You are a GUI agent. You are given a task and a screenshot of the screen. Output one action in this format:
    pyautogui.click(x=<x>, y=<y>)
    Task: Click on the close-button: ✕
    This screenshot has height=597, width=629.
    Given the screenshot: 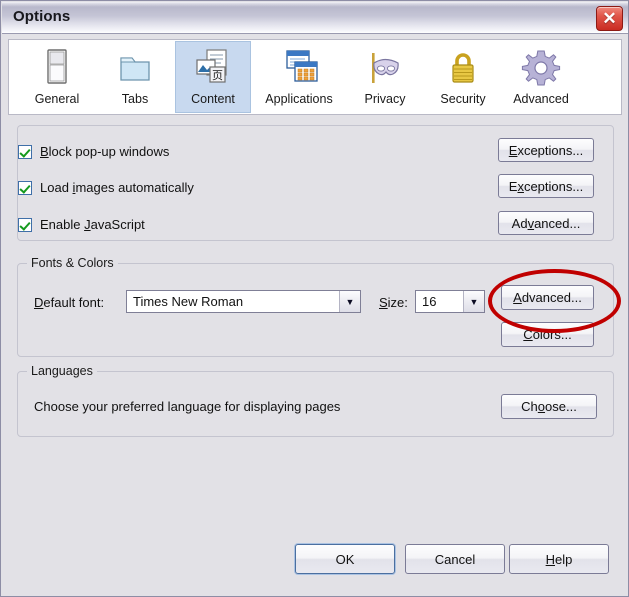 What is the action you would take?
    pyautogui.click(x=609, y=18)
    